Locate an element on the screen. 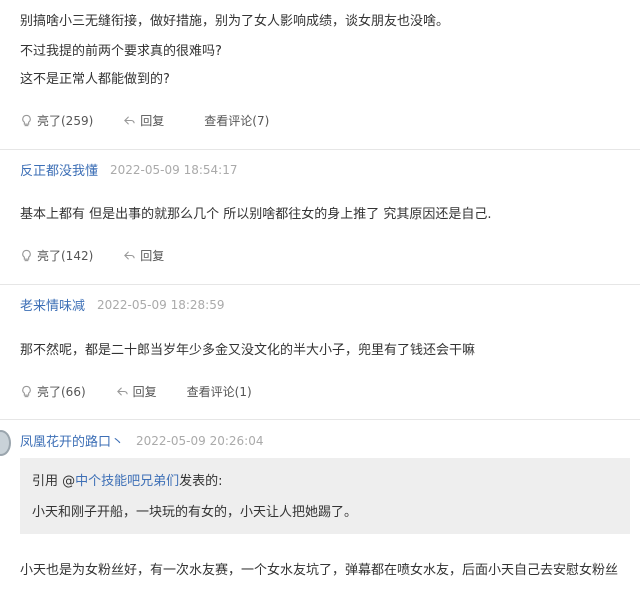  post-text-line: 这不是正常人都能做到的? is located at coordinates (95, 79).